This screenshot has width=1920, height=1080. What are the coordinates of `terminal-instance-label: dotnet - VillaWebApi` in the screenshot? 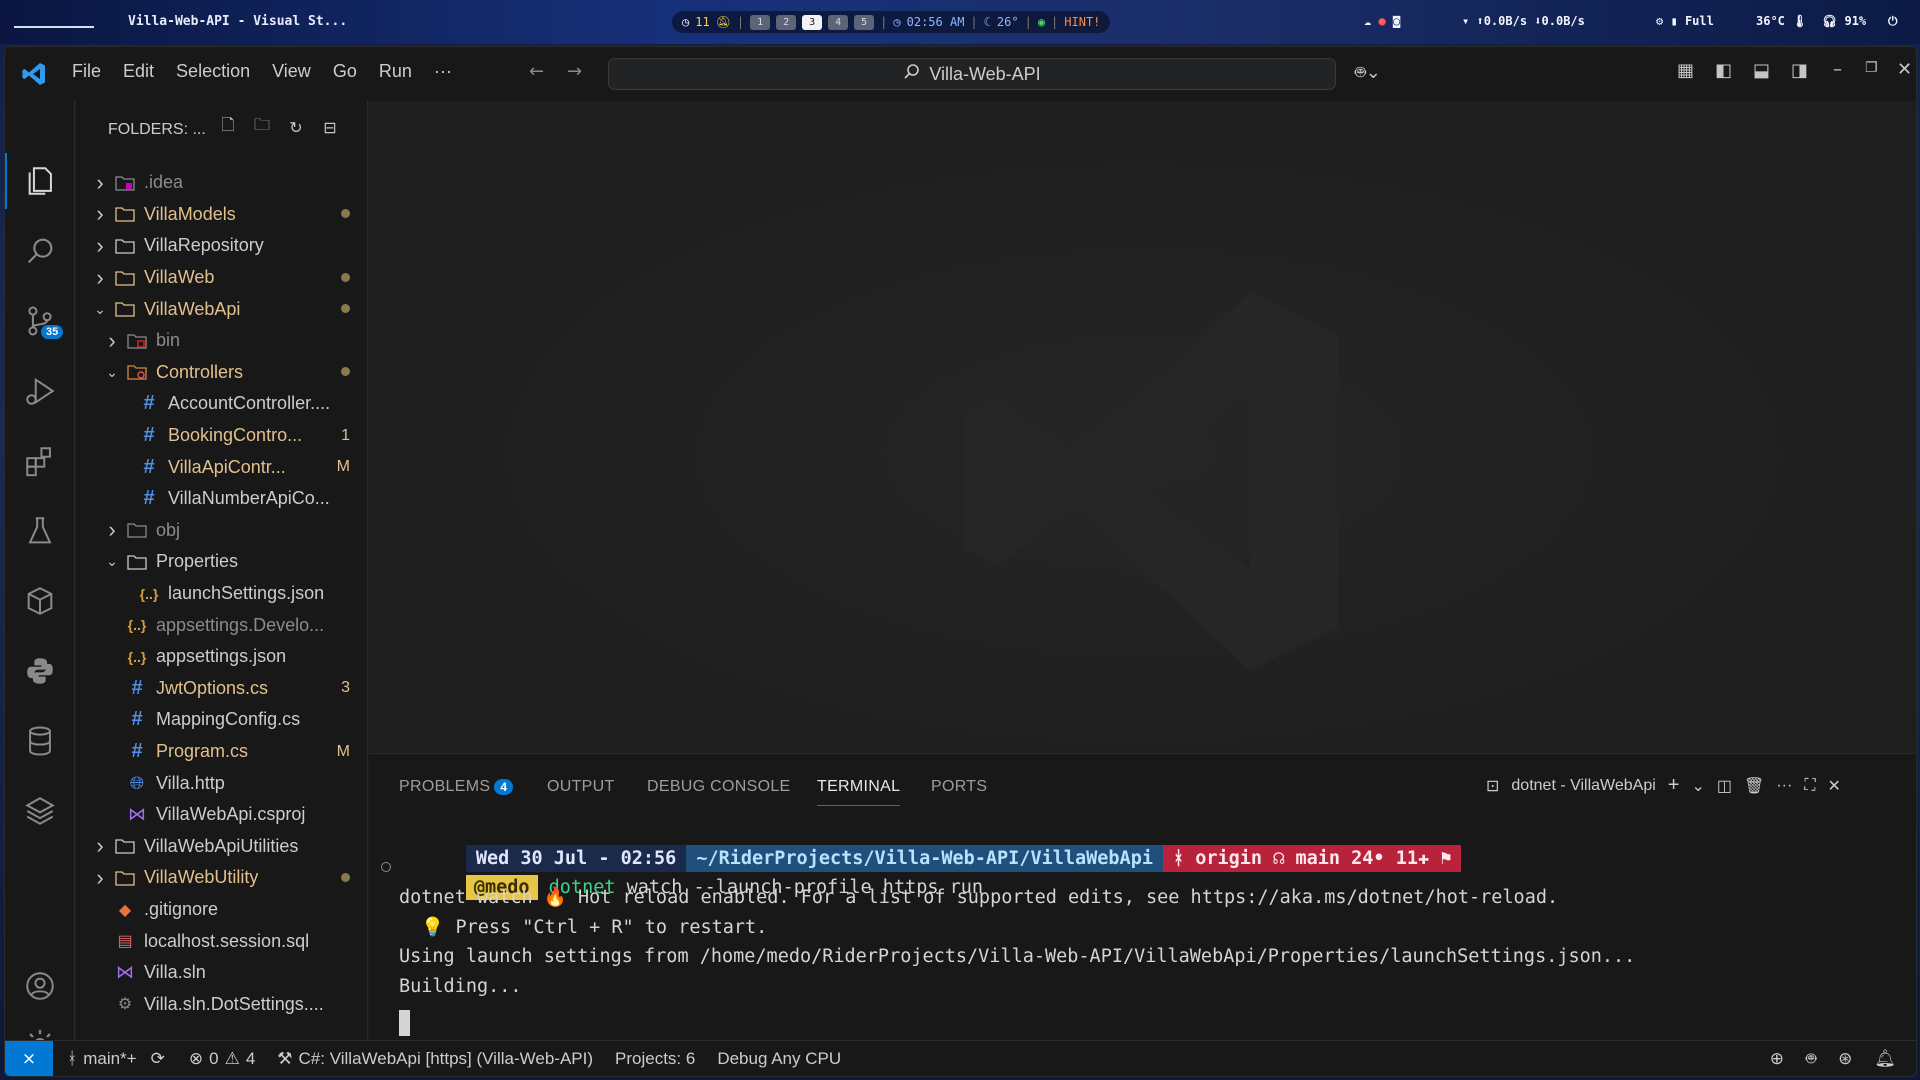 It's located at (1583, 786).